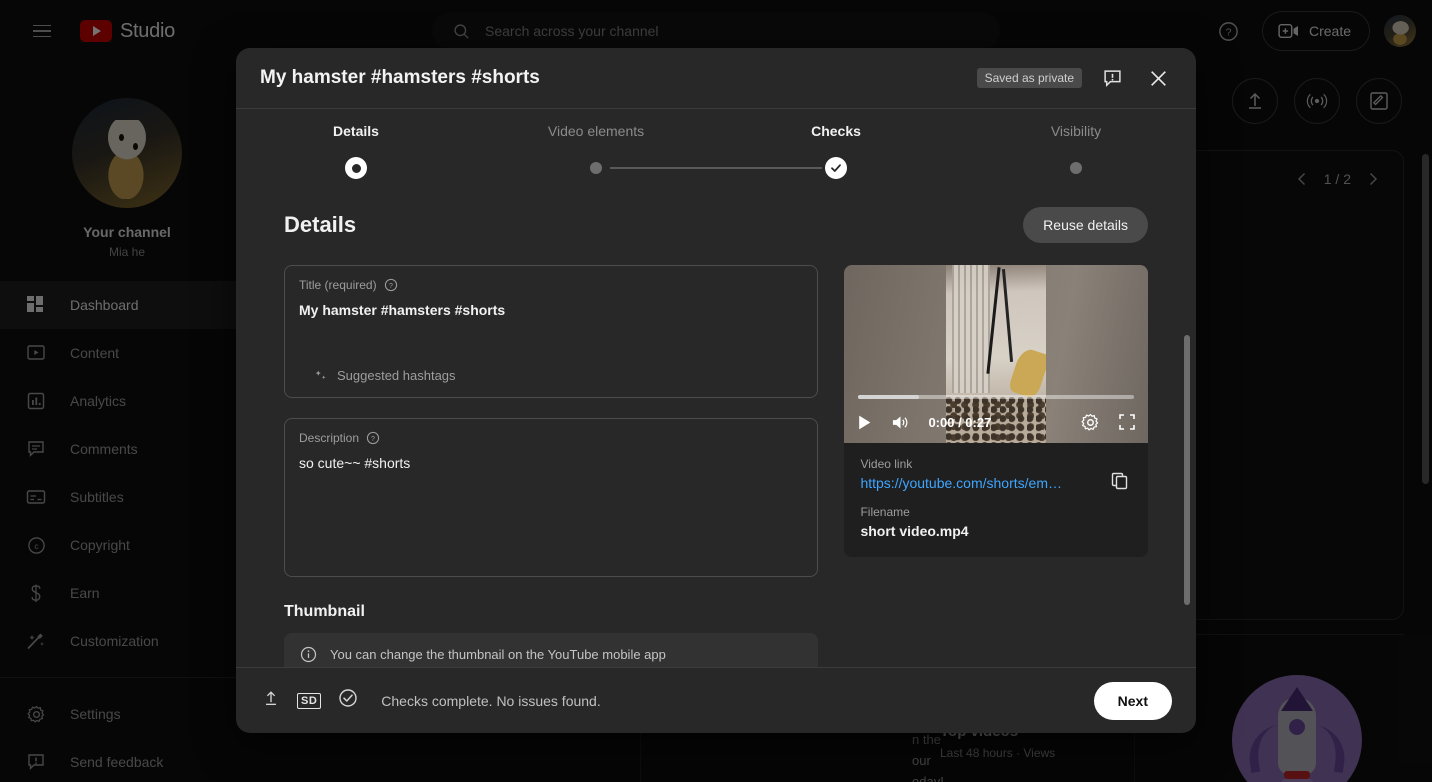 The image size is (1432, 782). I want to click on player-progress-bar, so click(996, 397).